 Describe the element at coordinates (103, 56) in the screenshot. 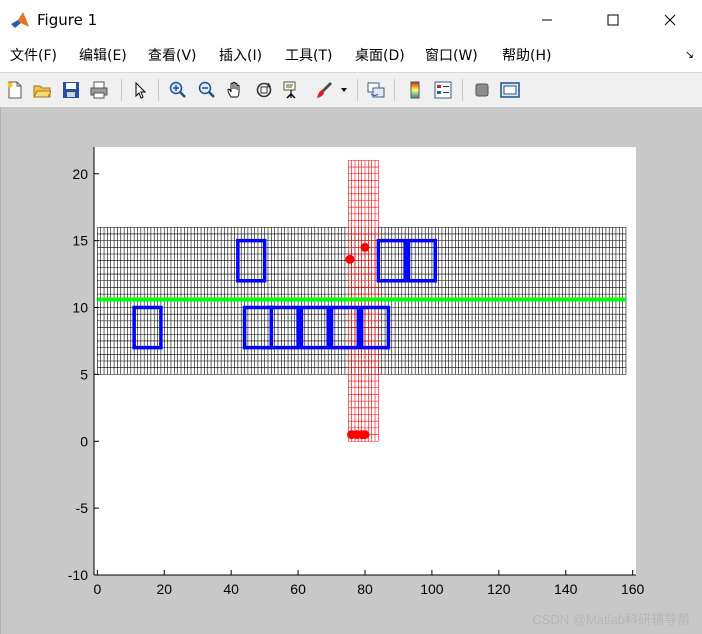

I see `menu-edit: 编辑(E)` at that location.